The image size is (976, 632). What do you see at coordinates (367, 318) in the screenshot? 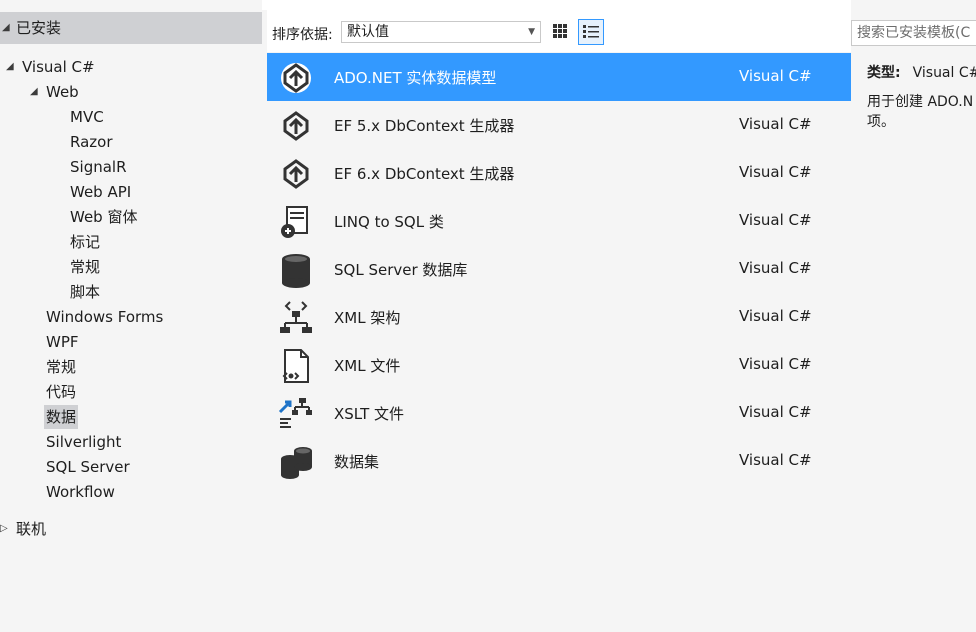
I see `template-name: XML 架构` at bounding box center [367, 318].